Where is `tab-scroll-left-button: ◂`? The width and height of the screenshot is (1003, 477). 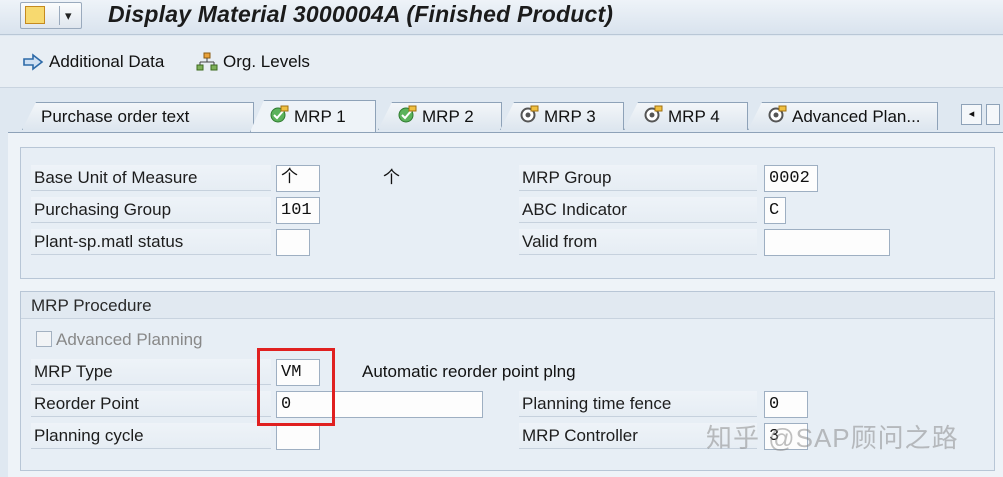 tab-scroll-left-button: ◂ is located at coordinates (971, 114).